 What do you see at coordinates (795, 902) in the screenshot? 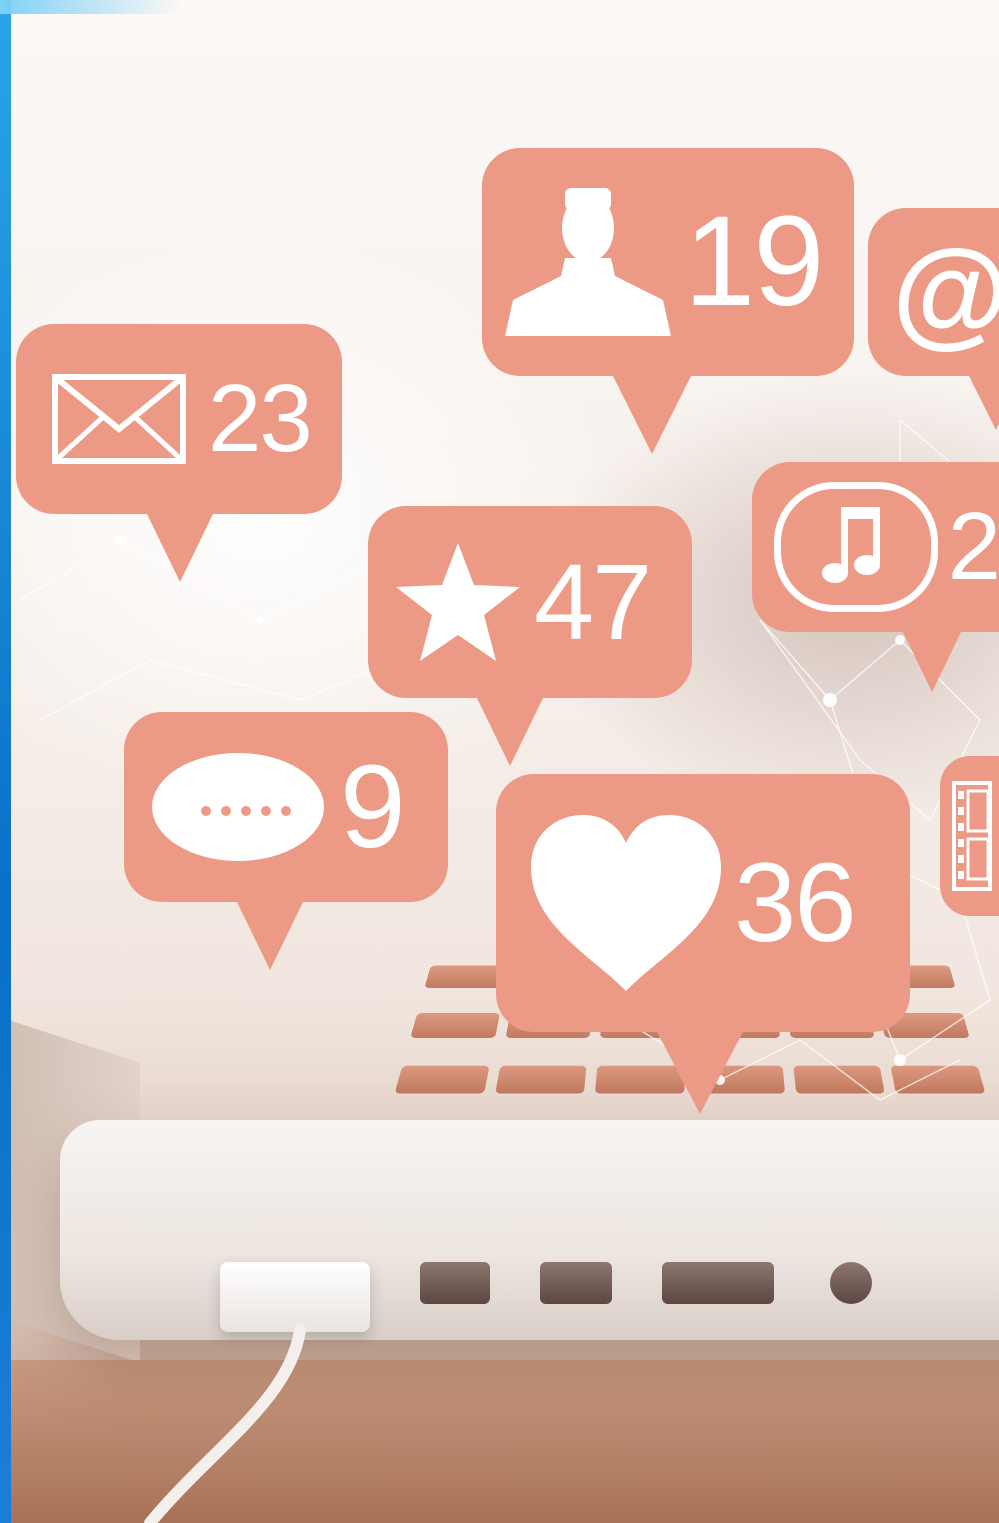
I see `notification-count: 36` at bounding box center [795, 902].